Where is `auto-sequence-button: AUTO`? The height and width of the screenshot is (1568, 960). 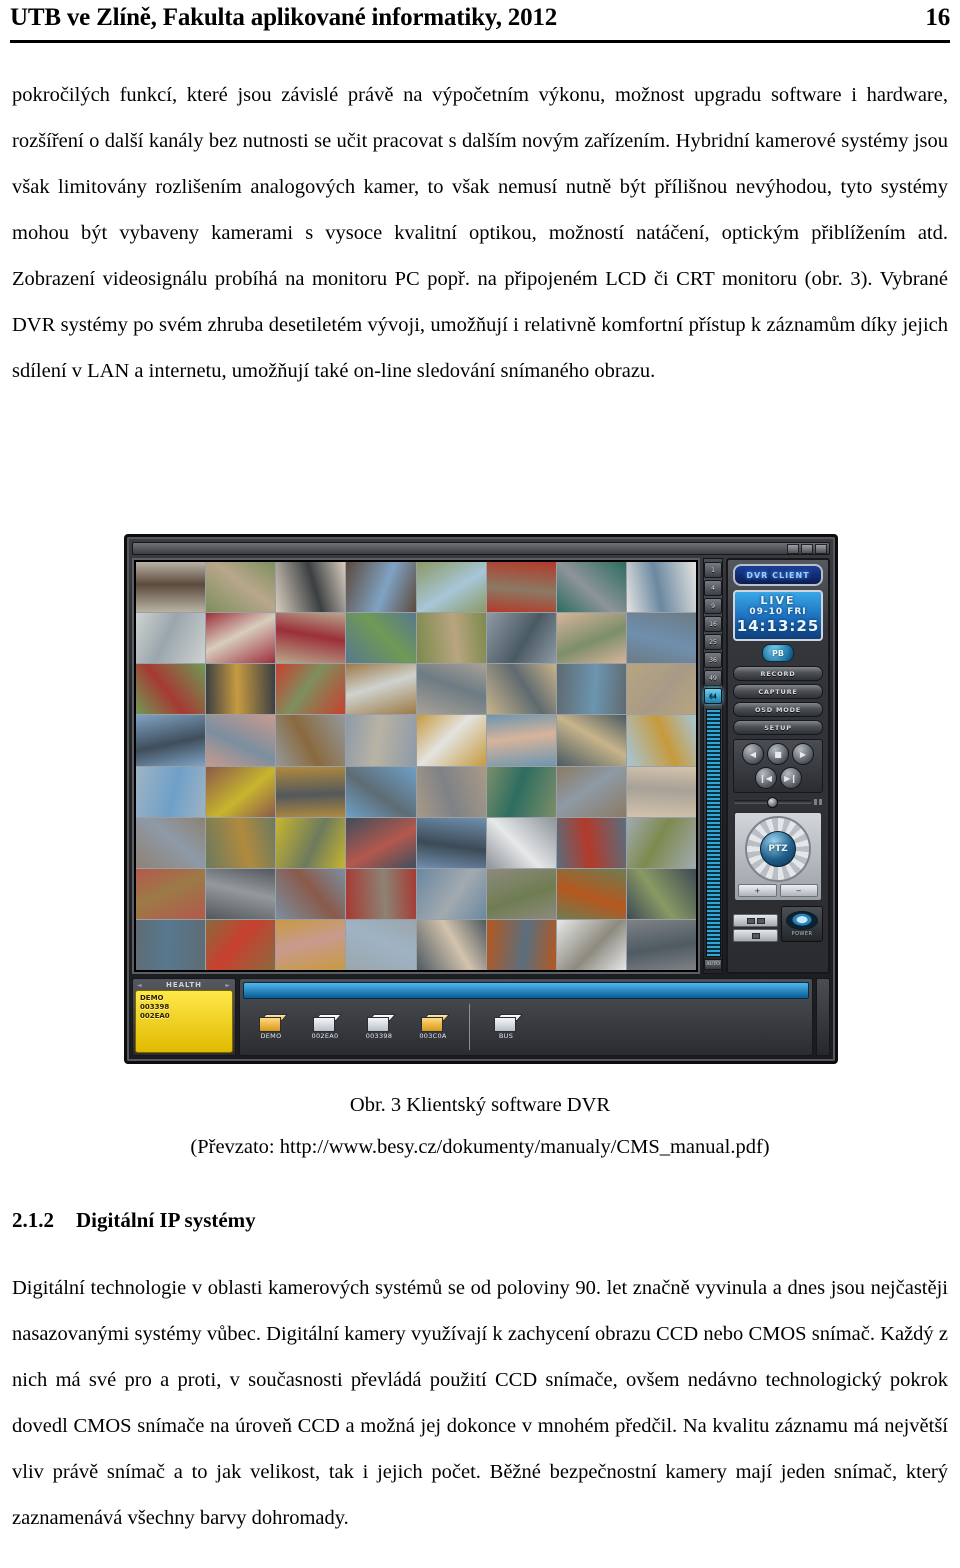 auto-sequence-button: AUTO is located at coordinates (713, 964).